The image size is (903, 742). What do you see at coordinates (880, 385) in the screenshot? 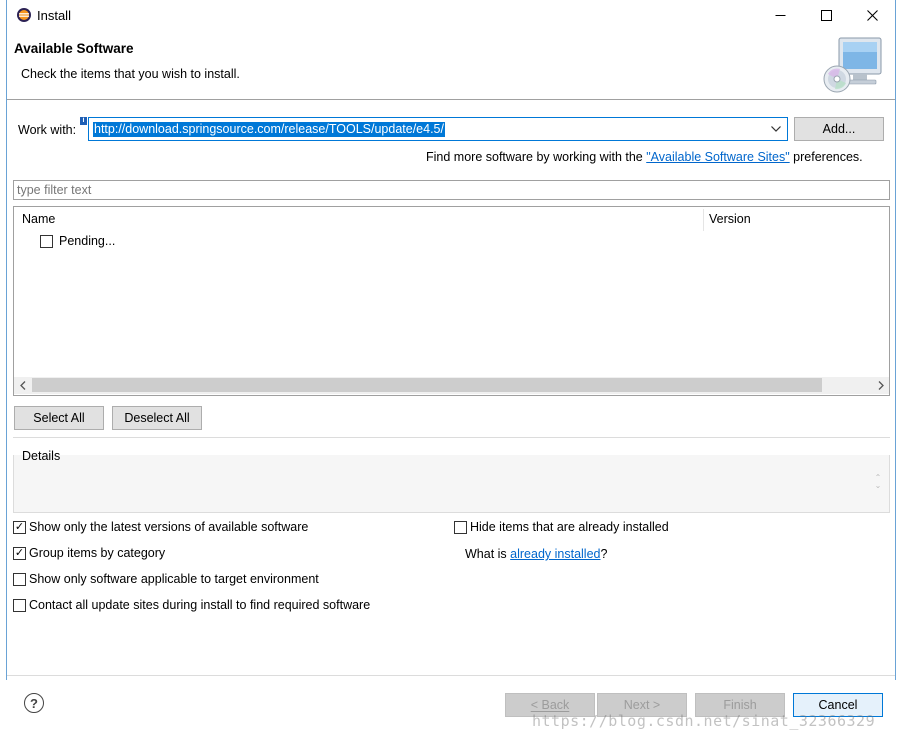
I see `scroll-right-icon` at bounding box center [880, 385].